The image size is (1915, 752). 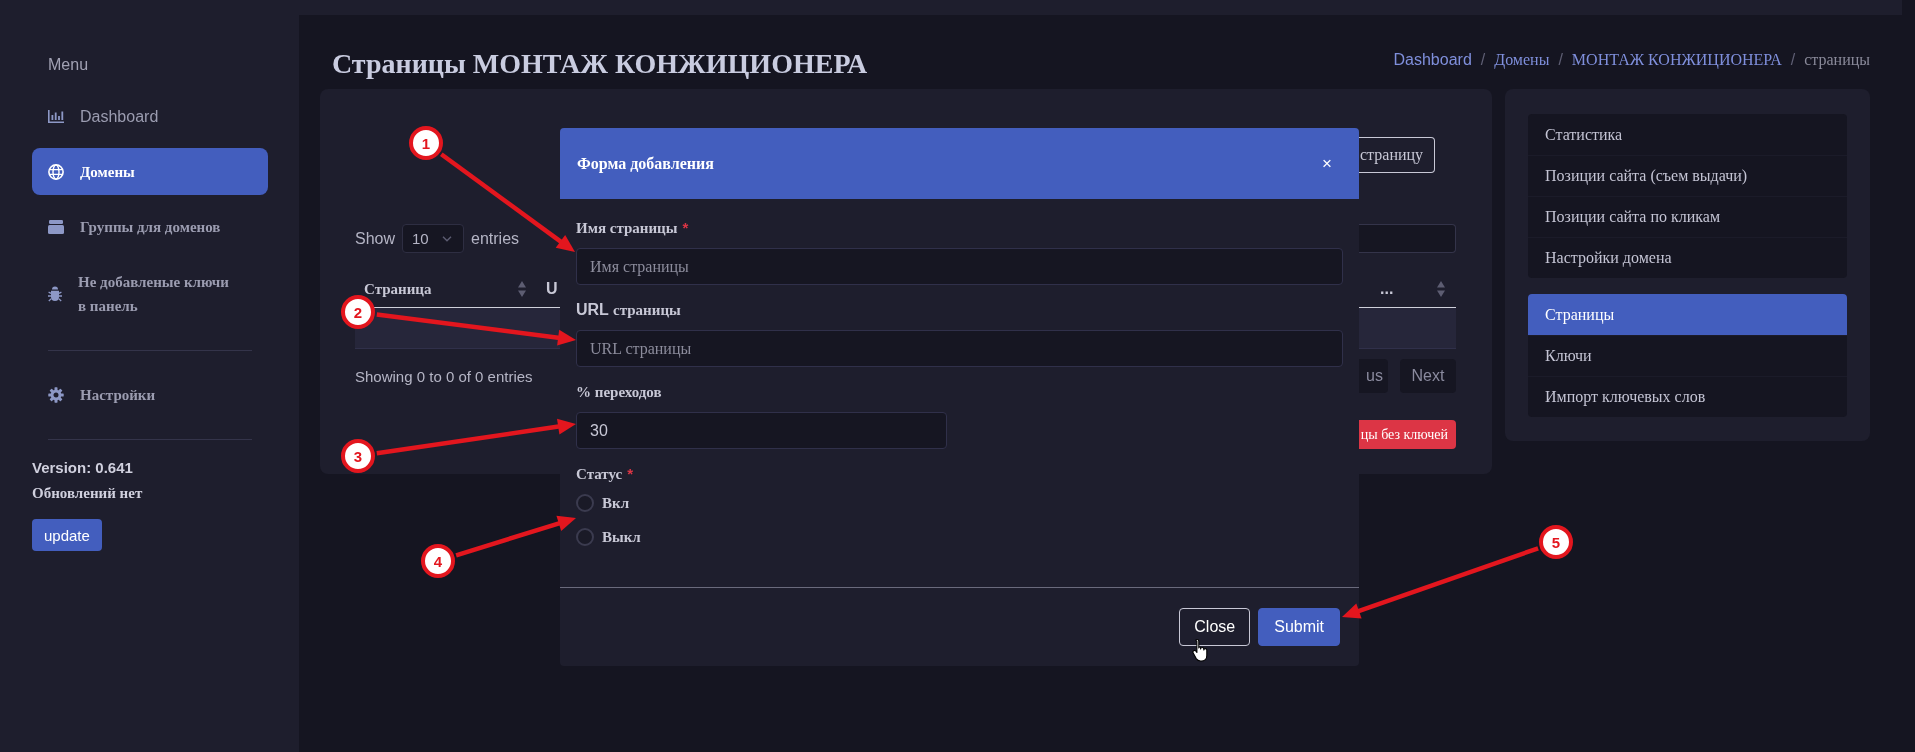 I want to click on entries-label: entries, so click(x=495, y=238).